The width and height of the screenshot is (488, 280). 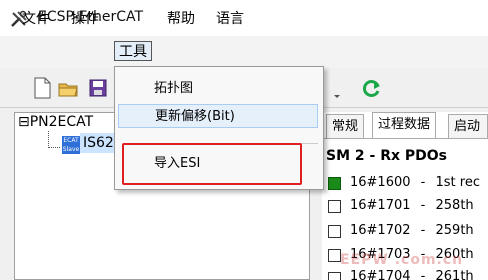 What do you see at coordinates (24, 122) in the screenshot?
I see `collapse-icon: ⊟` at bounding box center [24, 122].